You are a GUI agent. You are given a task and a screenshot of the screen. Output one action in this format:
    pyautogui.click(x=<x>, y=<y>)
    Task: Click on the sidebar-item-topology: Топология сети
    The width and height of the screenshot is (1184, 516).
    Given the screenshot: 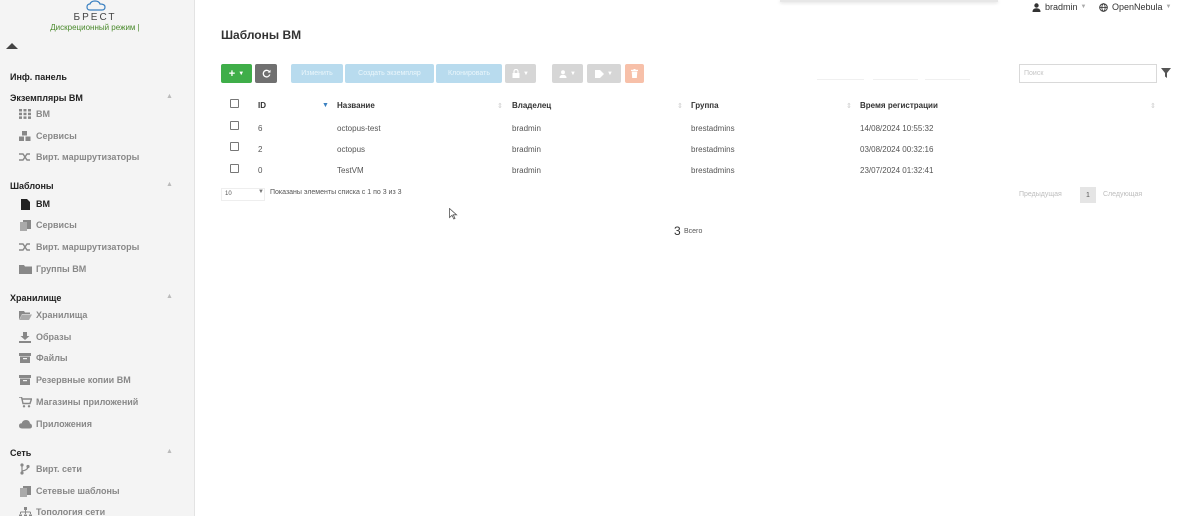 What is the action you would take?
    pyautogui.click(x=61, y=510)
    